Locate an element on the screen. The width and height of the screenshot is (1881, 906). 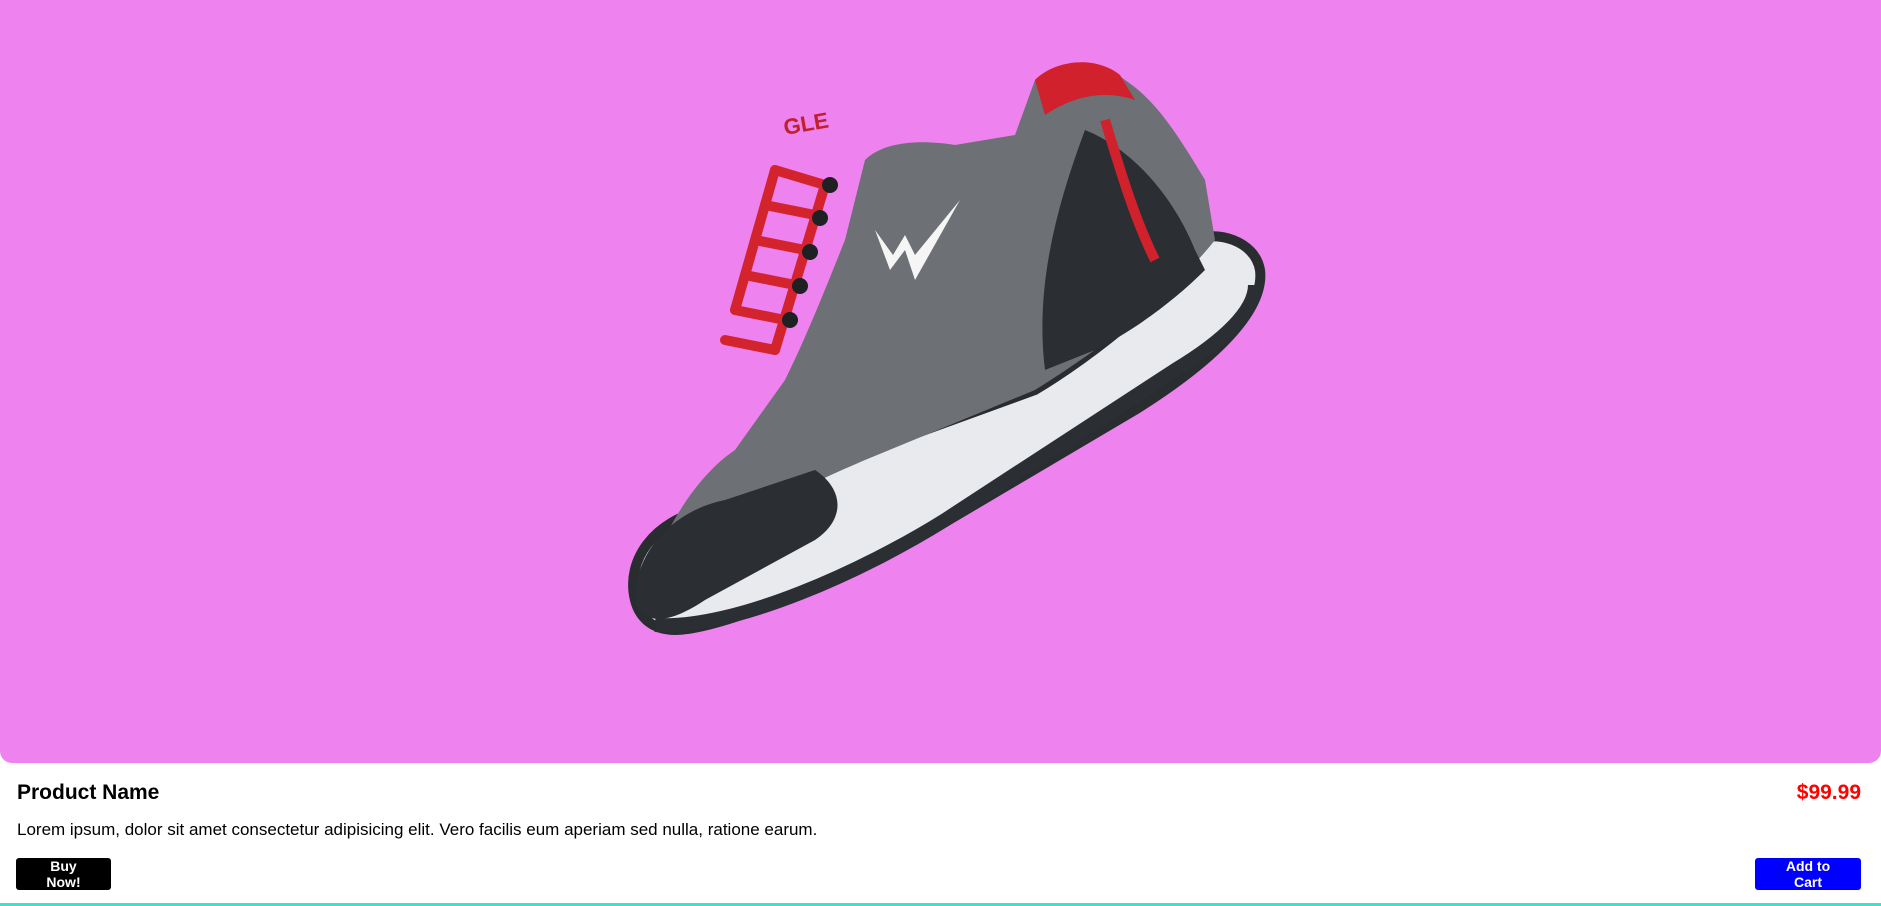
product-name: Product Name is located at coordinates (88, 792).